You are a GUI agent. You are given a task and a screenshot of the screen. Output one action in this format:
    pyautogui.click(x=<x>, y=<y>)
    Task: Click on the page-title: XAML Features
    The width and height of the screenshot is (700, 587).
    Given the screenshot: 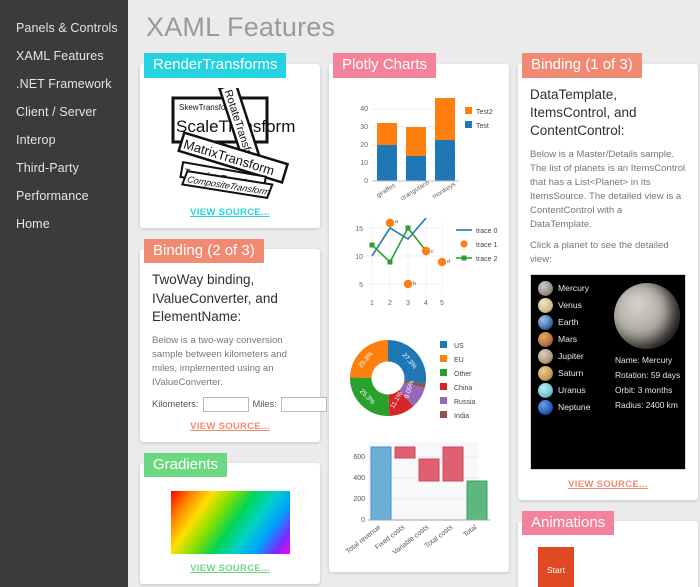 What is the action you would take?
    pyautogui.click(x=241, y=27)
    